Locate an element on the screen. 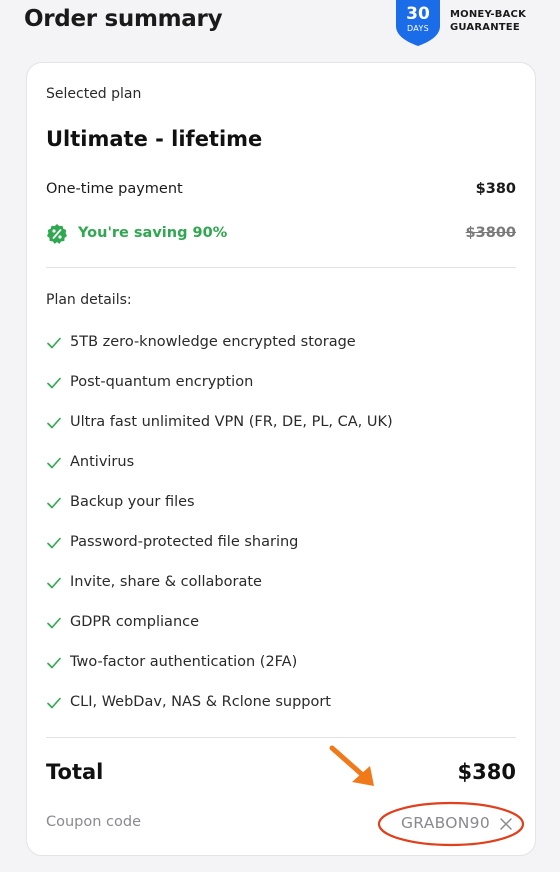  page-title: Order summary is located at coordinates (123, 19).